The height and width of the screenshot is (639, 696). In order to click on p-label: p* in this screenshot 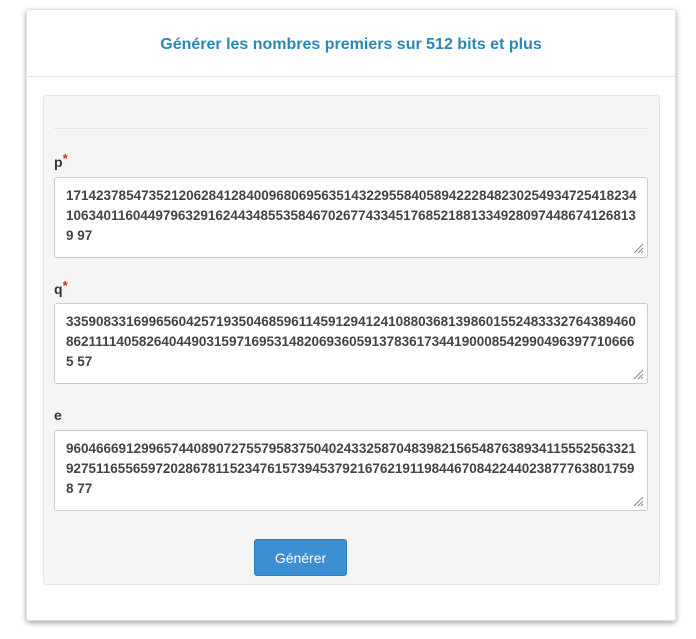, I will do `click(61, 160)`.